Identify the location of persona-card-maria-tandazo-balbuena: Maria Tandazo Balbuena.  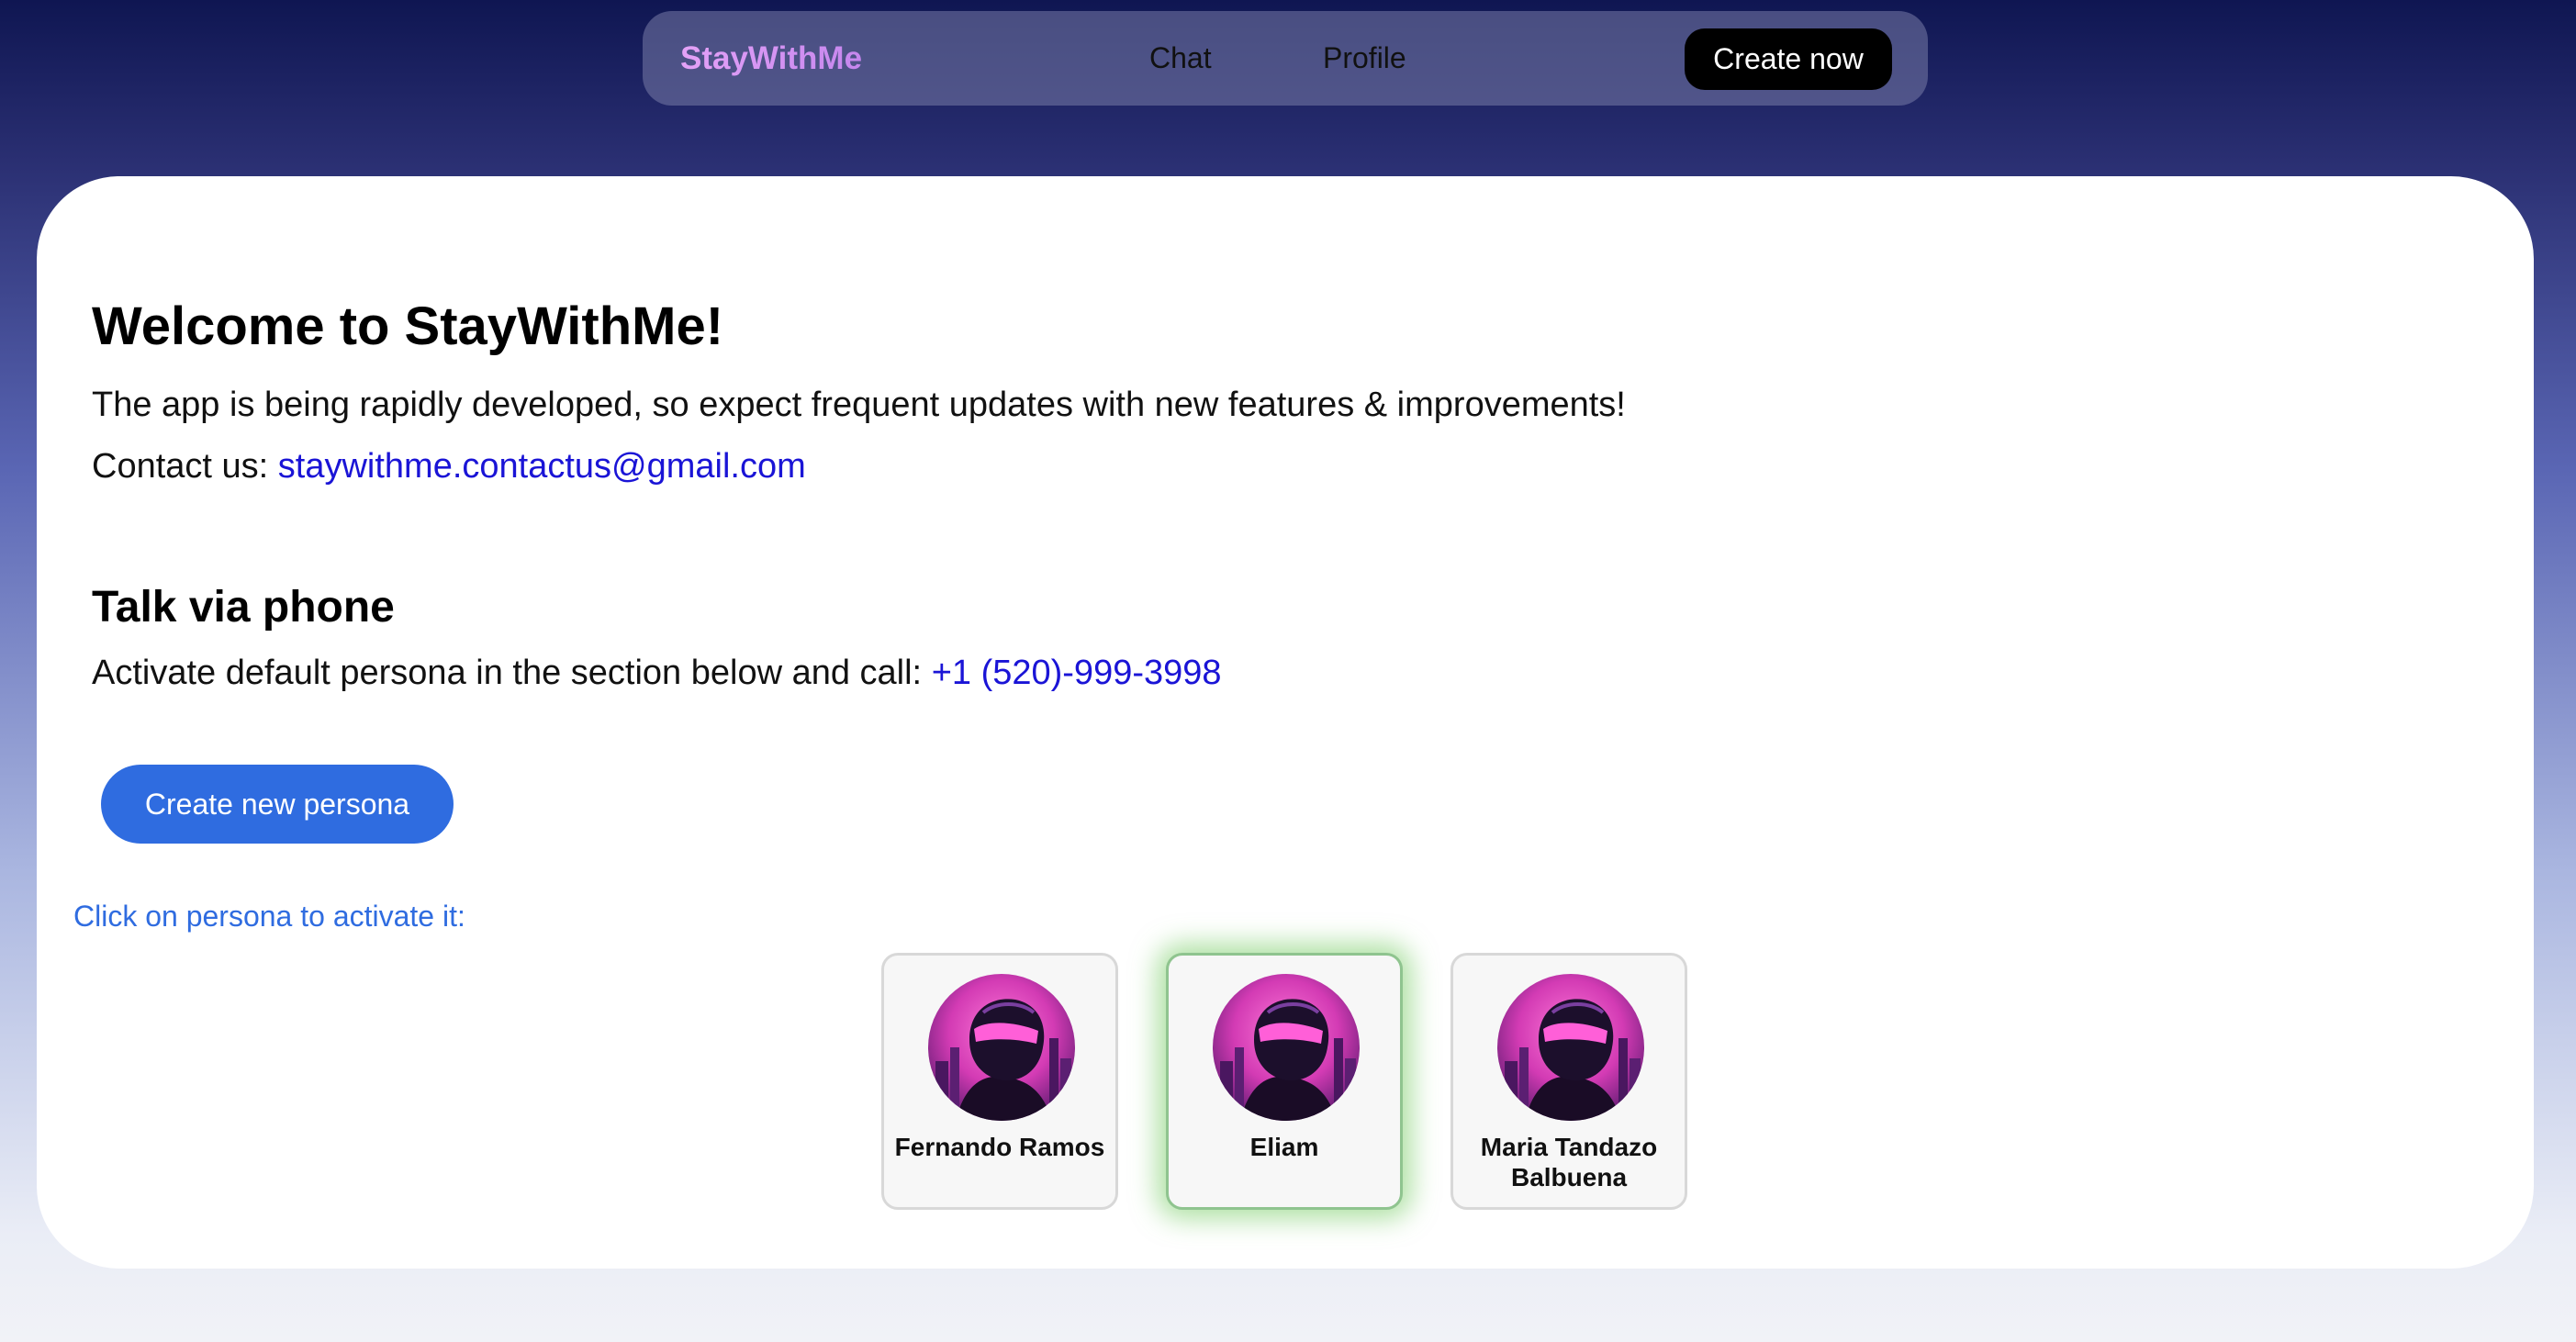
(1568, 1081).